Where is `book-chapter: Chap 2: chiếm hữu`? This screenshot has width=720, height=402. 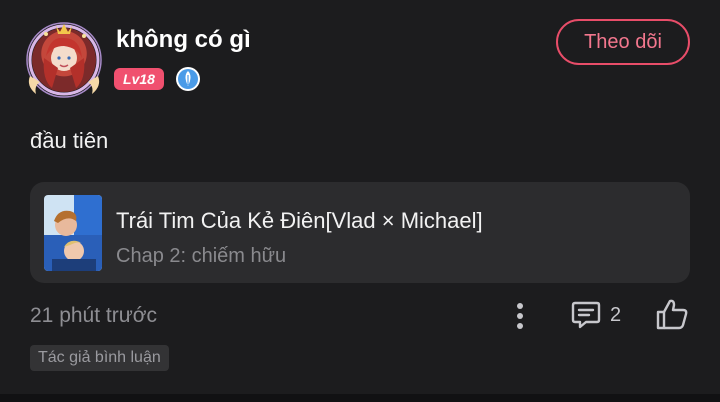
book-chapter: Chap 2: chiếm hữu is located at coordinates (201, 256).